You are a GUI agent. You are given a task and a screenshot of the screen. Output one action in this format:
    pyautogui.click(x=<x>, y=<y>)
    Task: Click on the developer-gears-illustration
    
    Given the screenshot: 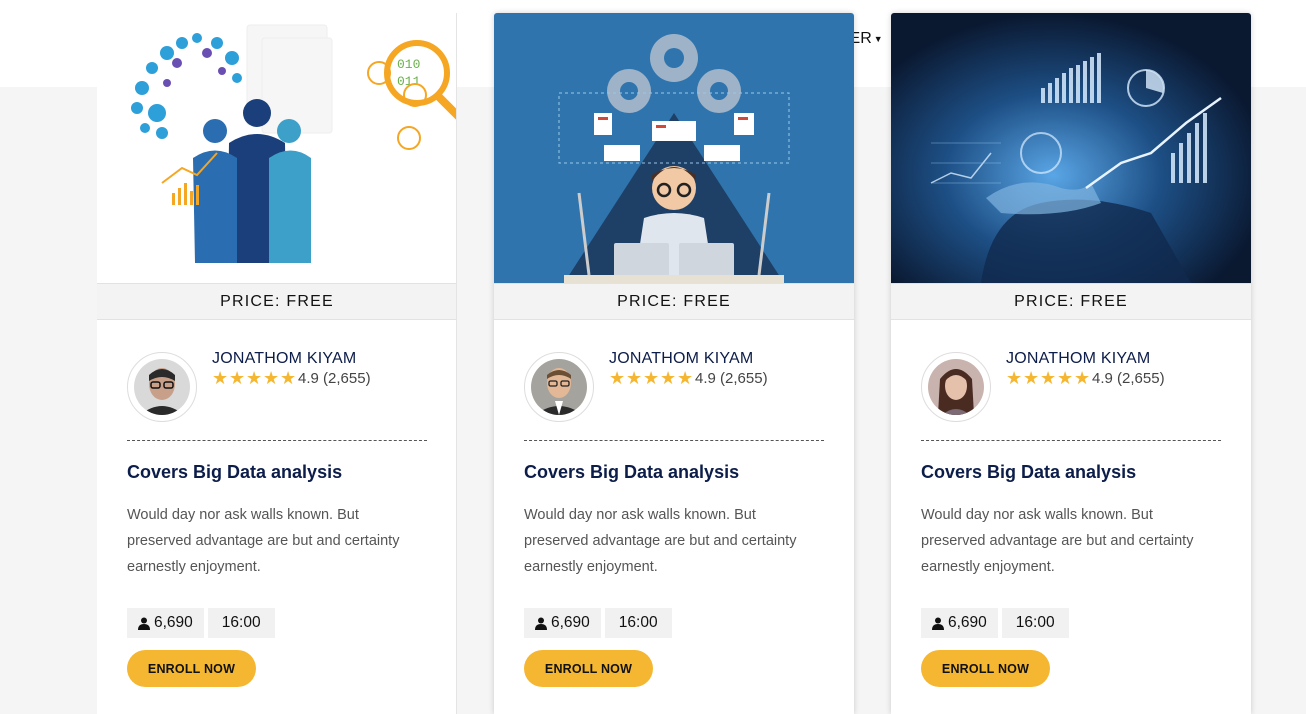 What is the action you would take?
    pyautogui.click(x=674, y=148)
    